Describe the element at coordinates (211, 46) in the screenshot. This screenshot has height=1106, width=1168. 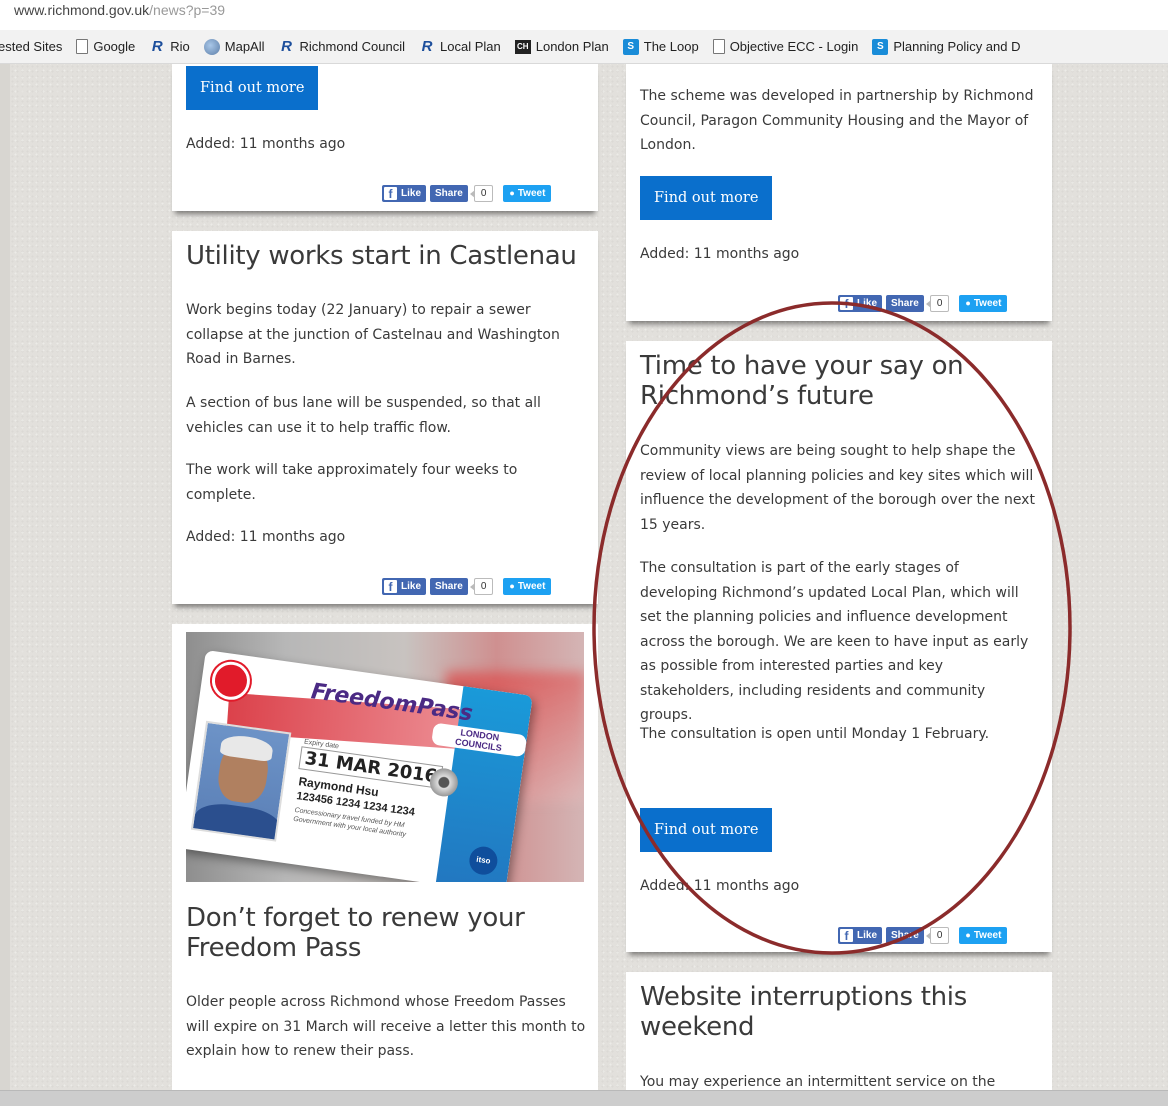
I see `globe-icon` at that location.